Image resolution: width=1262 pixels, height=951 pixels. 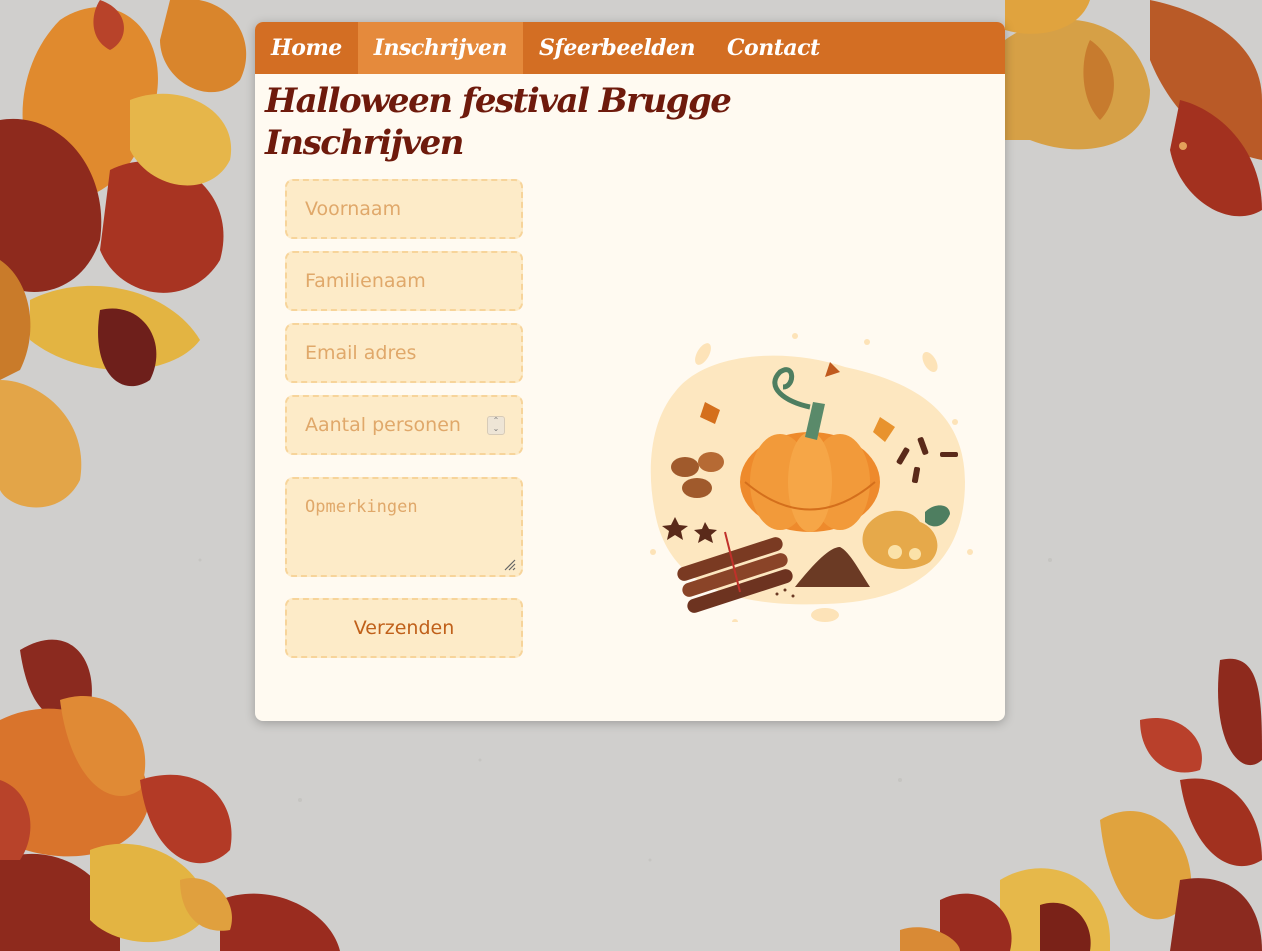 What do you see at coordinates (404, 425) in the screenshot?
I see `persons-field-wrapper: ⌃⌄` at bounding box center [404, 425].